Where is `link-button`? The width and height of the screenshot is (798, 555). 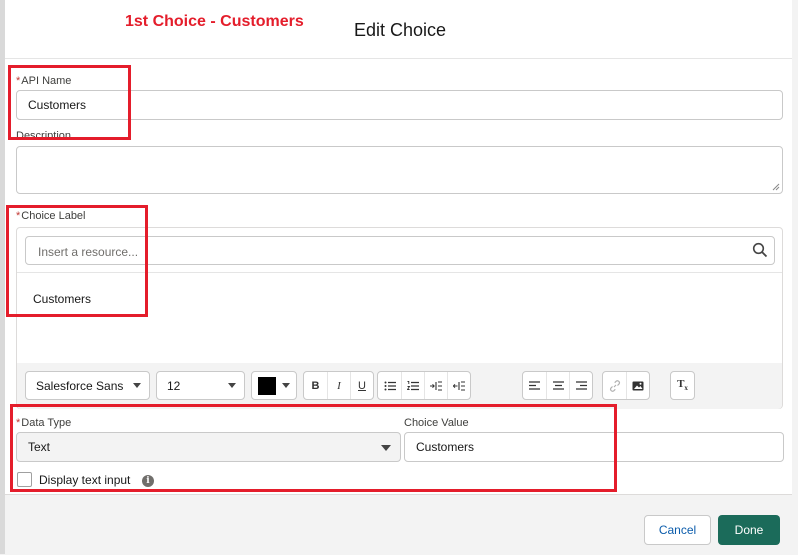 link-button is located at coordinates (614, 385).